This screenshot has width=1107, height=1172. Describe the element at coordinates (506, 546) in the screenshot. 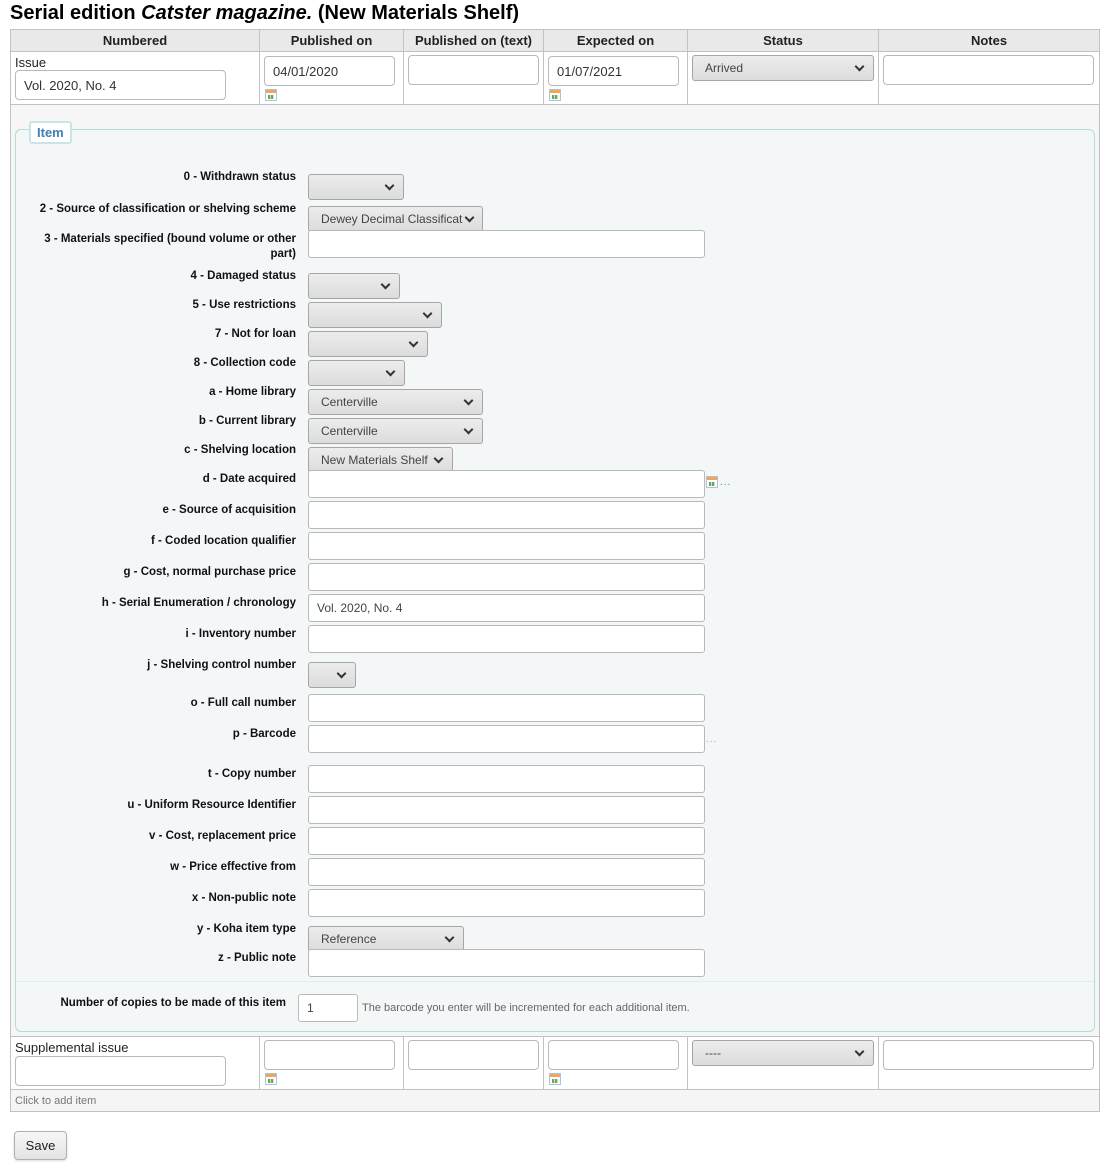

I see `field-input-f-coded-location-qualifier` at that location.